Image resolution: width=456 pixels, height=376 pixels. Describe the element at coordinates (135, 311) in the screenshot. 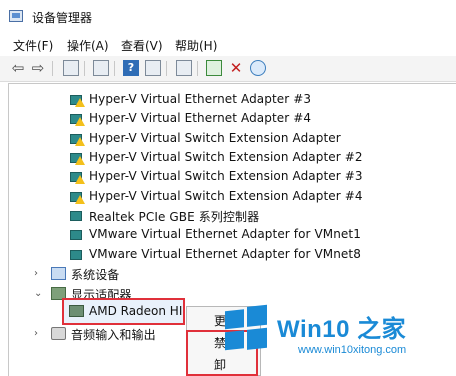

I see `selected-device-label: AMD Radeon HI` at that location.